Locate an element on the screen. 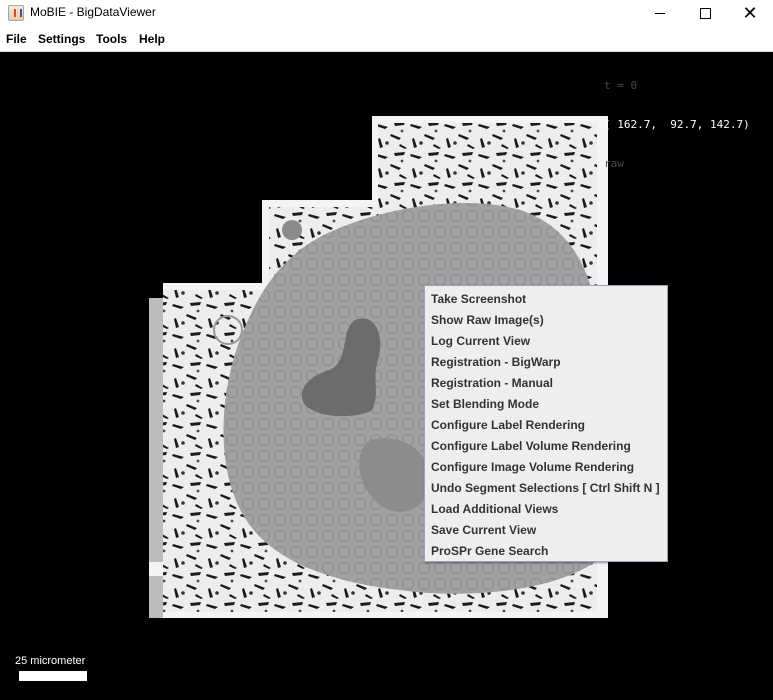  menu-item-registration-manual: Registration - Manual is located at coordinates (546, 383).